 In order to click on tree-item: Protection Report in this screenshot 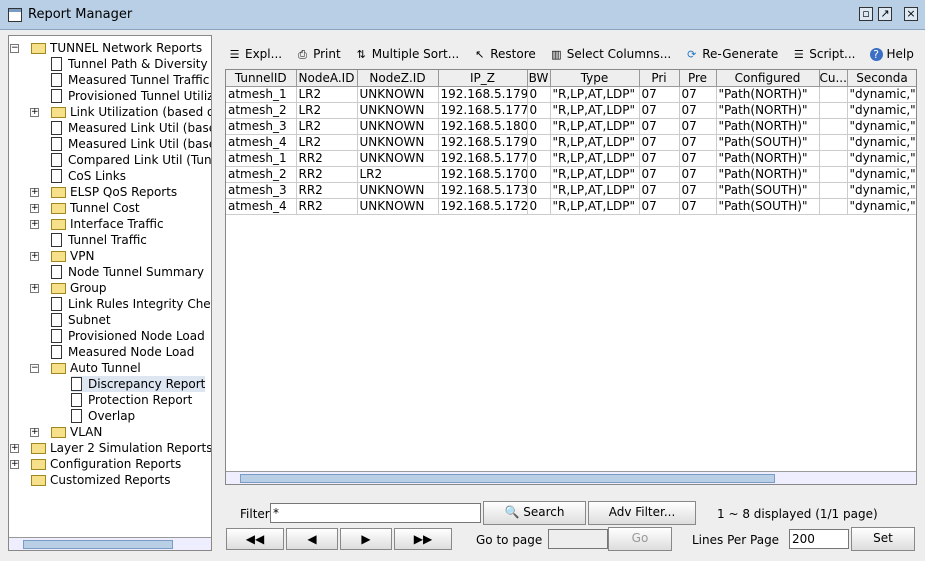, I will do `click(131, 400)`.